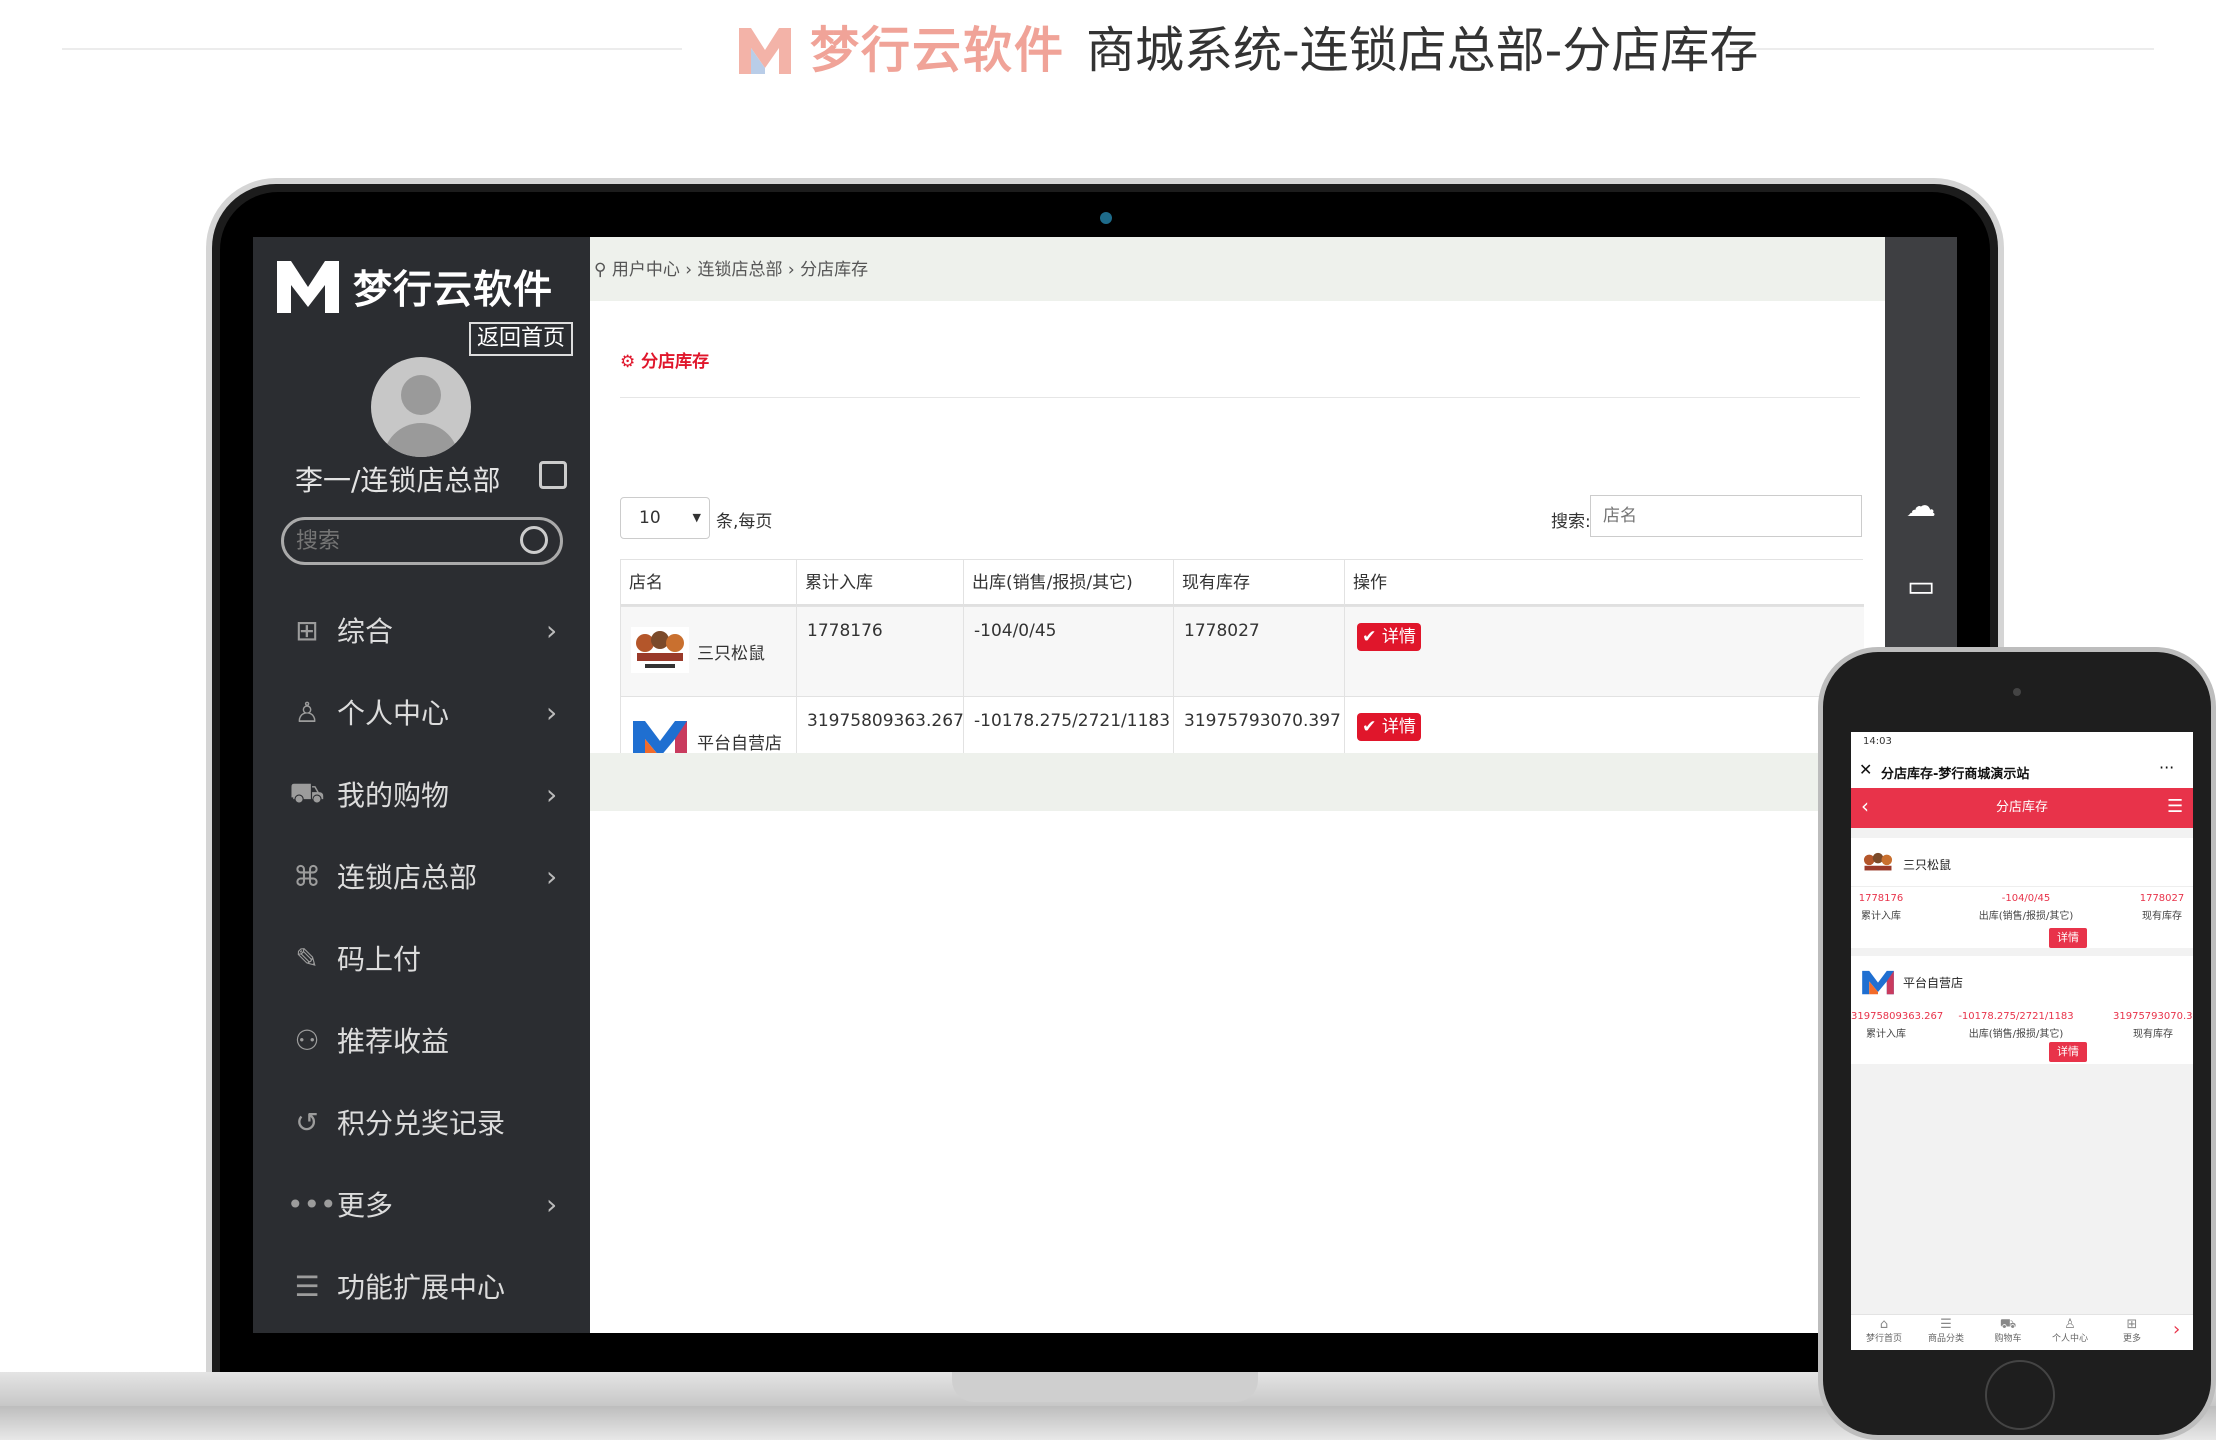  I want to click on sidebar-item-pay: ✎ 码上付, so click(421, 958).